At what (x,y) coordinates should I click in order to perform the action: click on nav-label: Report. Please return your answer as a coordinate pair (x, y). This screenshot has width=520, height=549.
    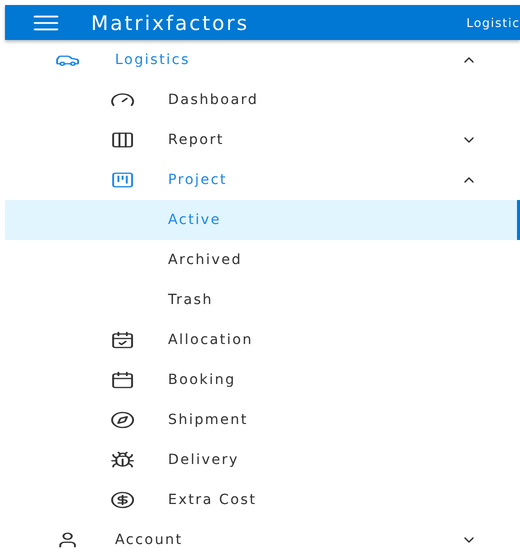
    Looking at the image, I should click on (196, 140).